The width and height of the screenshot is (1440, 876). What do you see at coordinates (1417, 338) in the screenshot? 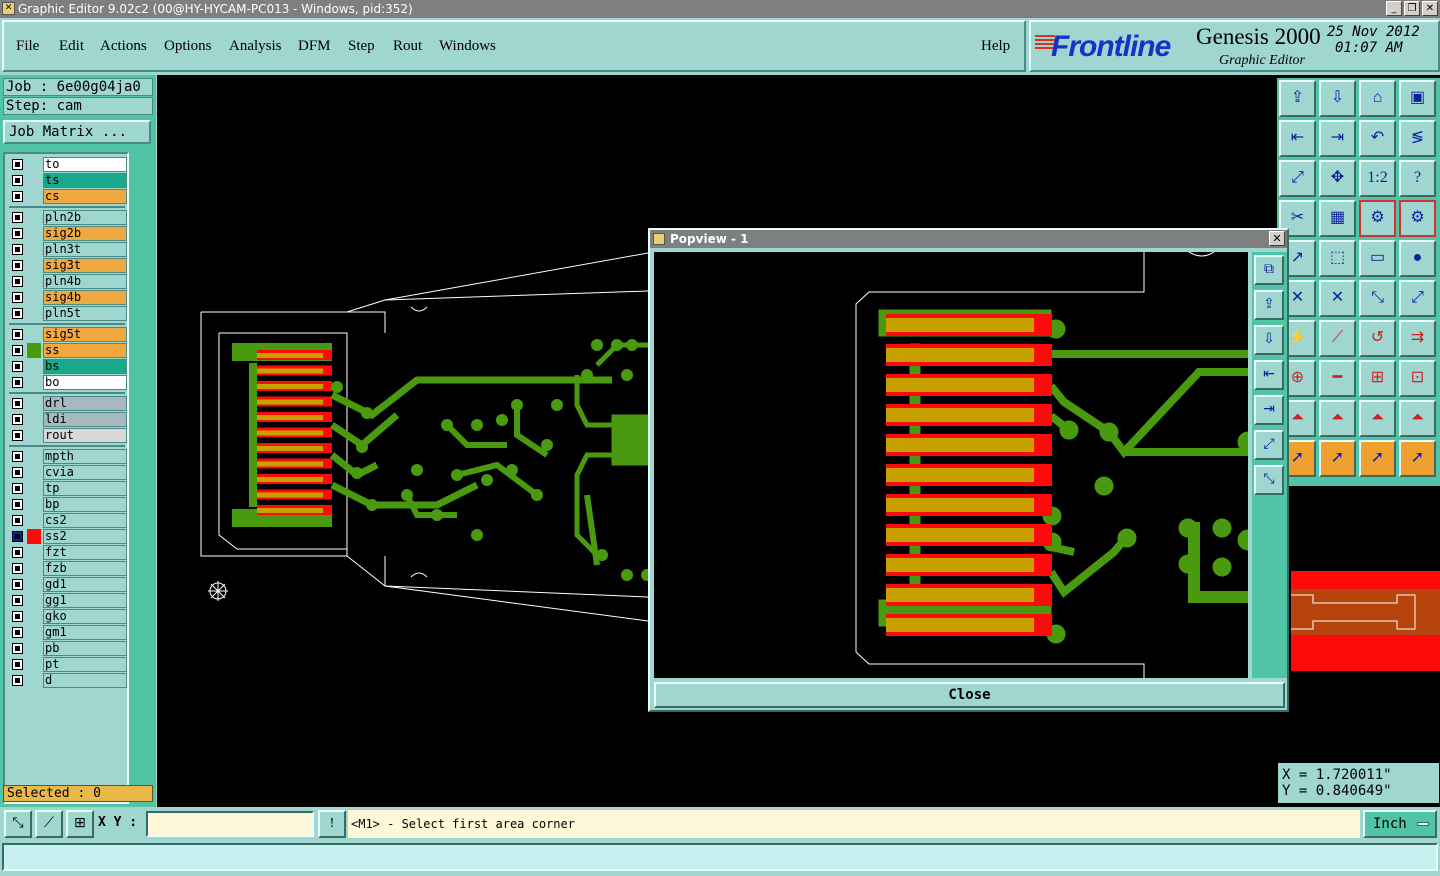
I see `mirror-icon: ⇉` at bounding box center [1417, 338].